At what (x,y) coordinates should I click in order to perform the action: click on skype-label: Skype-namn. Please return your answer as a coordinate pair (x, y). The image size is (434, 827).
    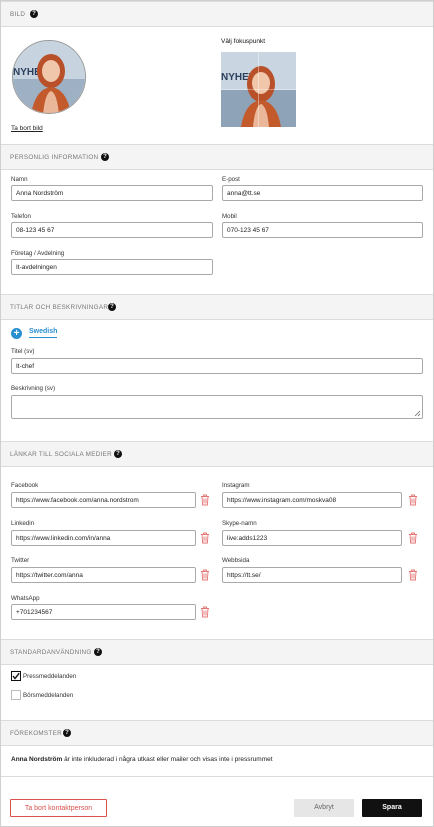
    Looking at the image, I should click on (239, 523).